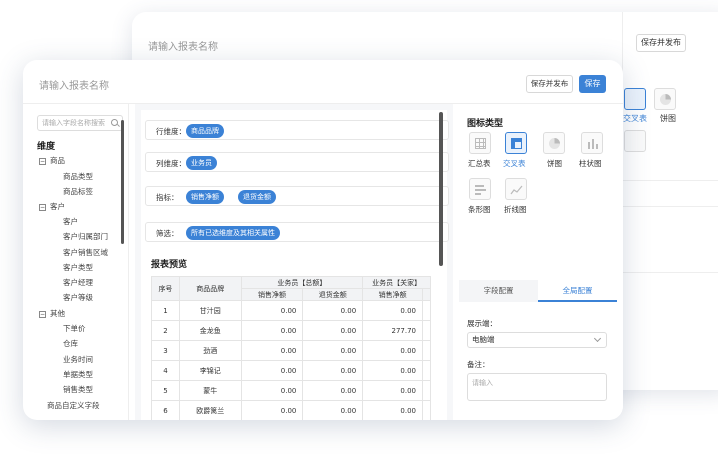 The height and width of the screenshot is (460, 718). What do you see at coordinates (78, 359) in the screenshot?
I see `tree-item: 业务时间` at bounding box center [78, 359].